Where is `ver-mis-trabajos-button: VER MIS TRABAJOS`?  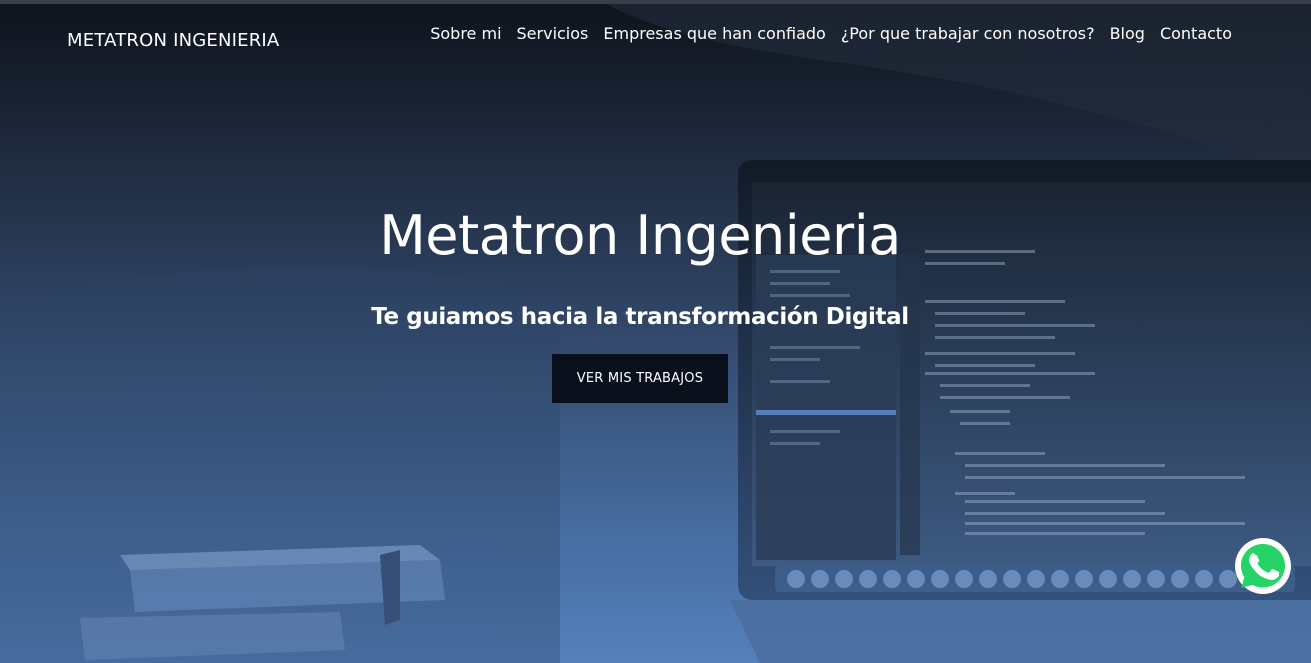 ver-mis-trabajos-button: VER MIS TRABAJOS is located at coordinates (640, 378).